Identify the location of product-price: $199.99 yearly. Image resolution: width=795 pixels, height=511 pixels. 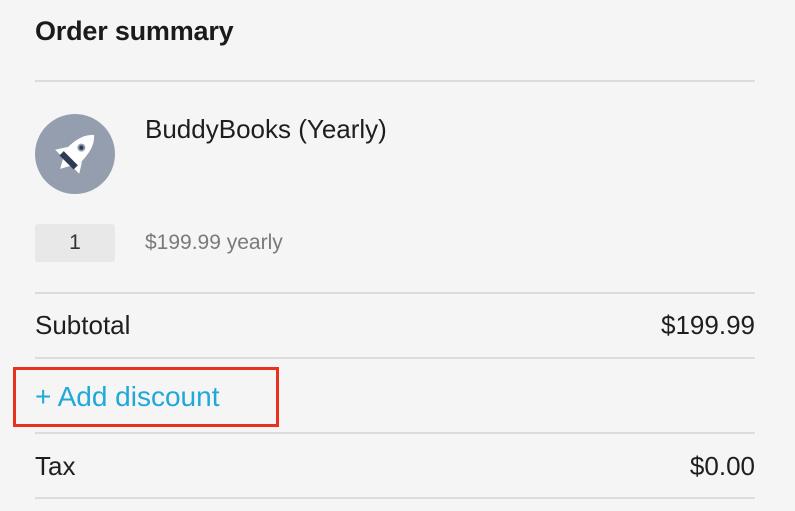
(214, 242).